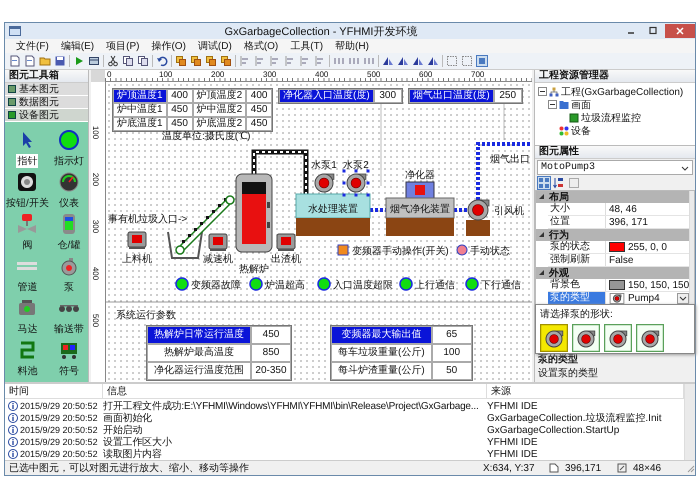  I want to click on menu-item: 格式(O), so click(261, 46).